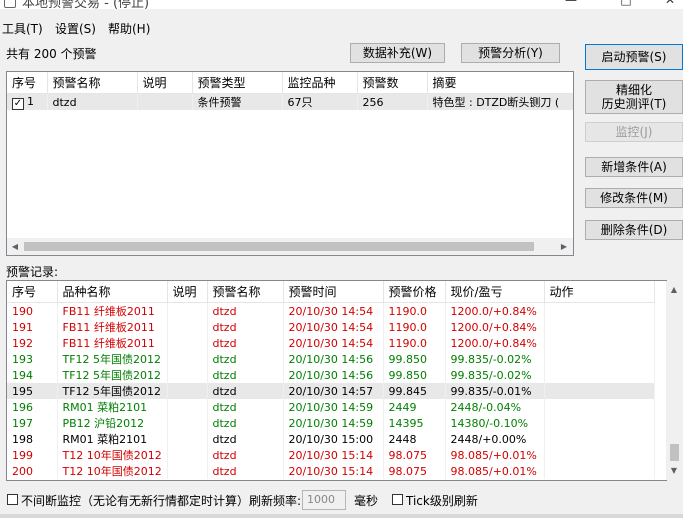  Describe the element at coordinates (392, 83) in the screenshot. I see `col-header: 预警数` at that location.